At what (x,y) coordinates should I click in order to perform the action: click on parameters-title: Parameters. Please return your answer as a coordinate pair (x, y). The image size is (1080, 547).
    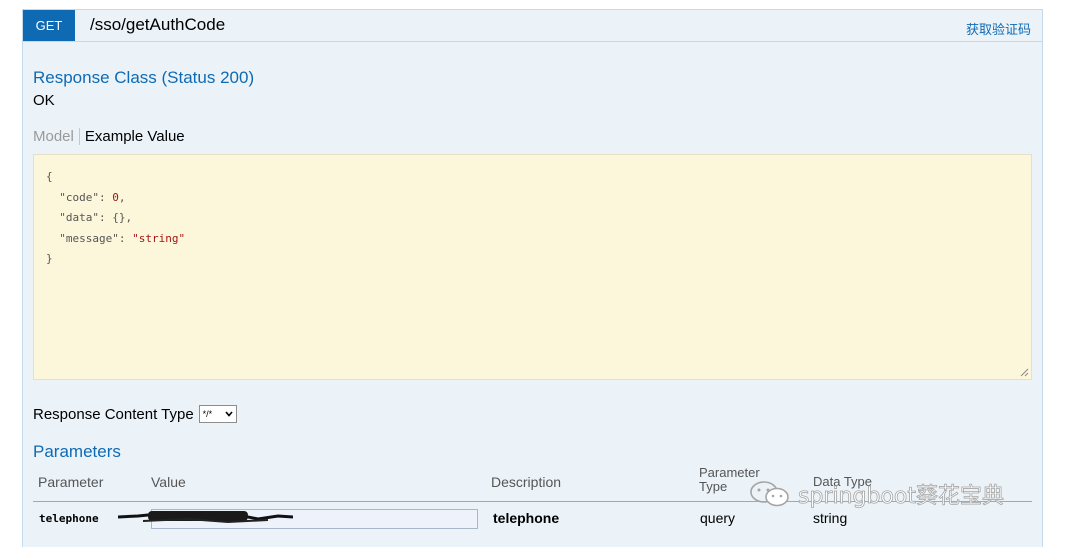
    Looking at the image, I should click on (77, 451).